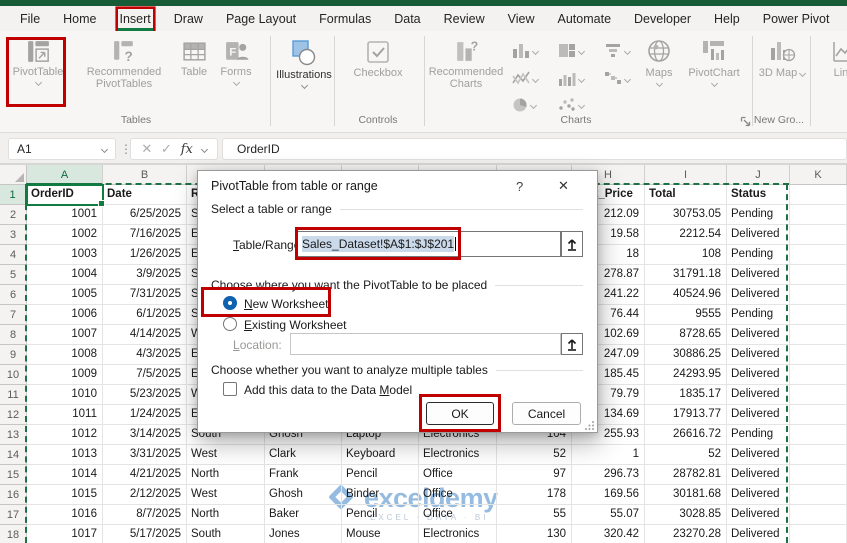 The width and height of the screenshot is (847, 543). I want to click on cell-I15: 28782.81, so click(686, 475).